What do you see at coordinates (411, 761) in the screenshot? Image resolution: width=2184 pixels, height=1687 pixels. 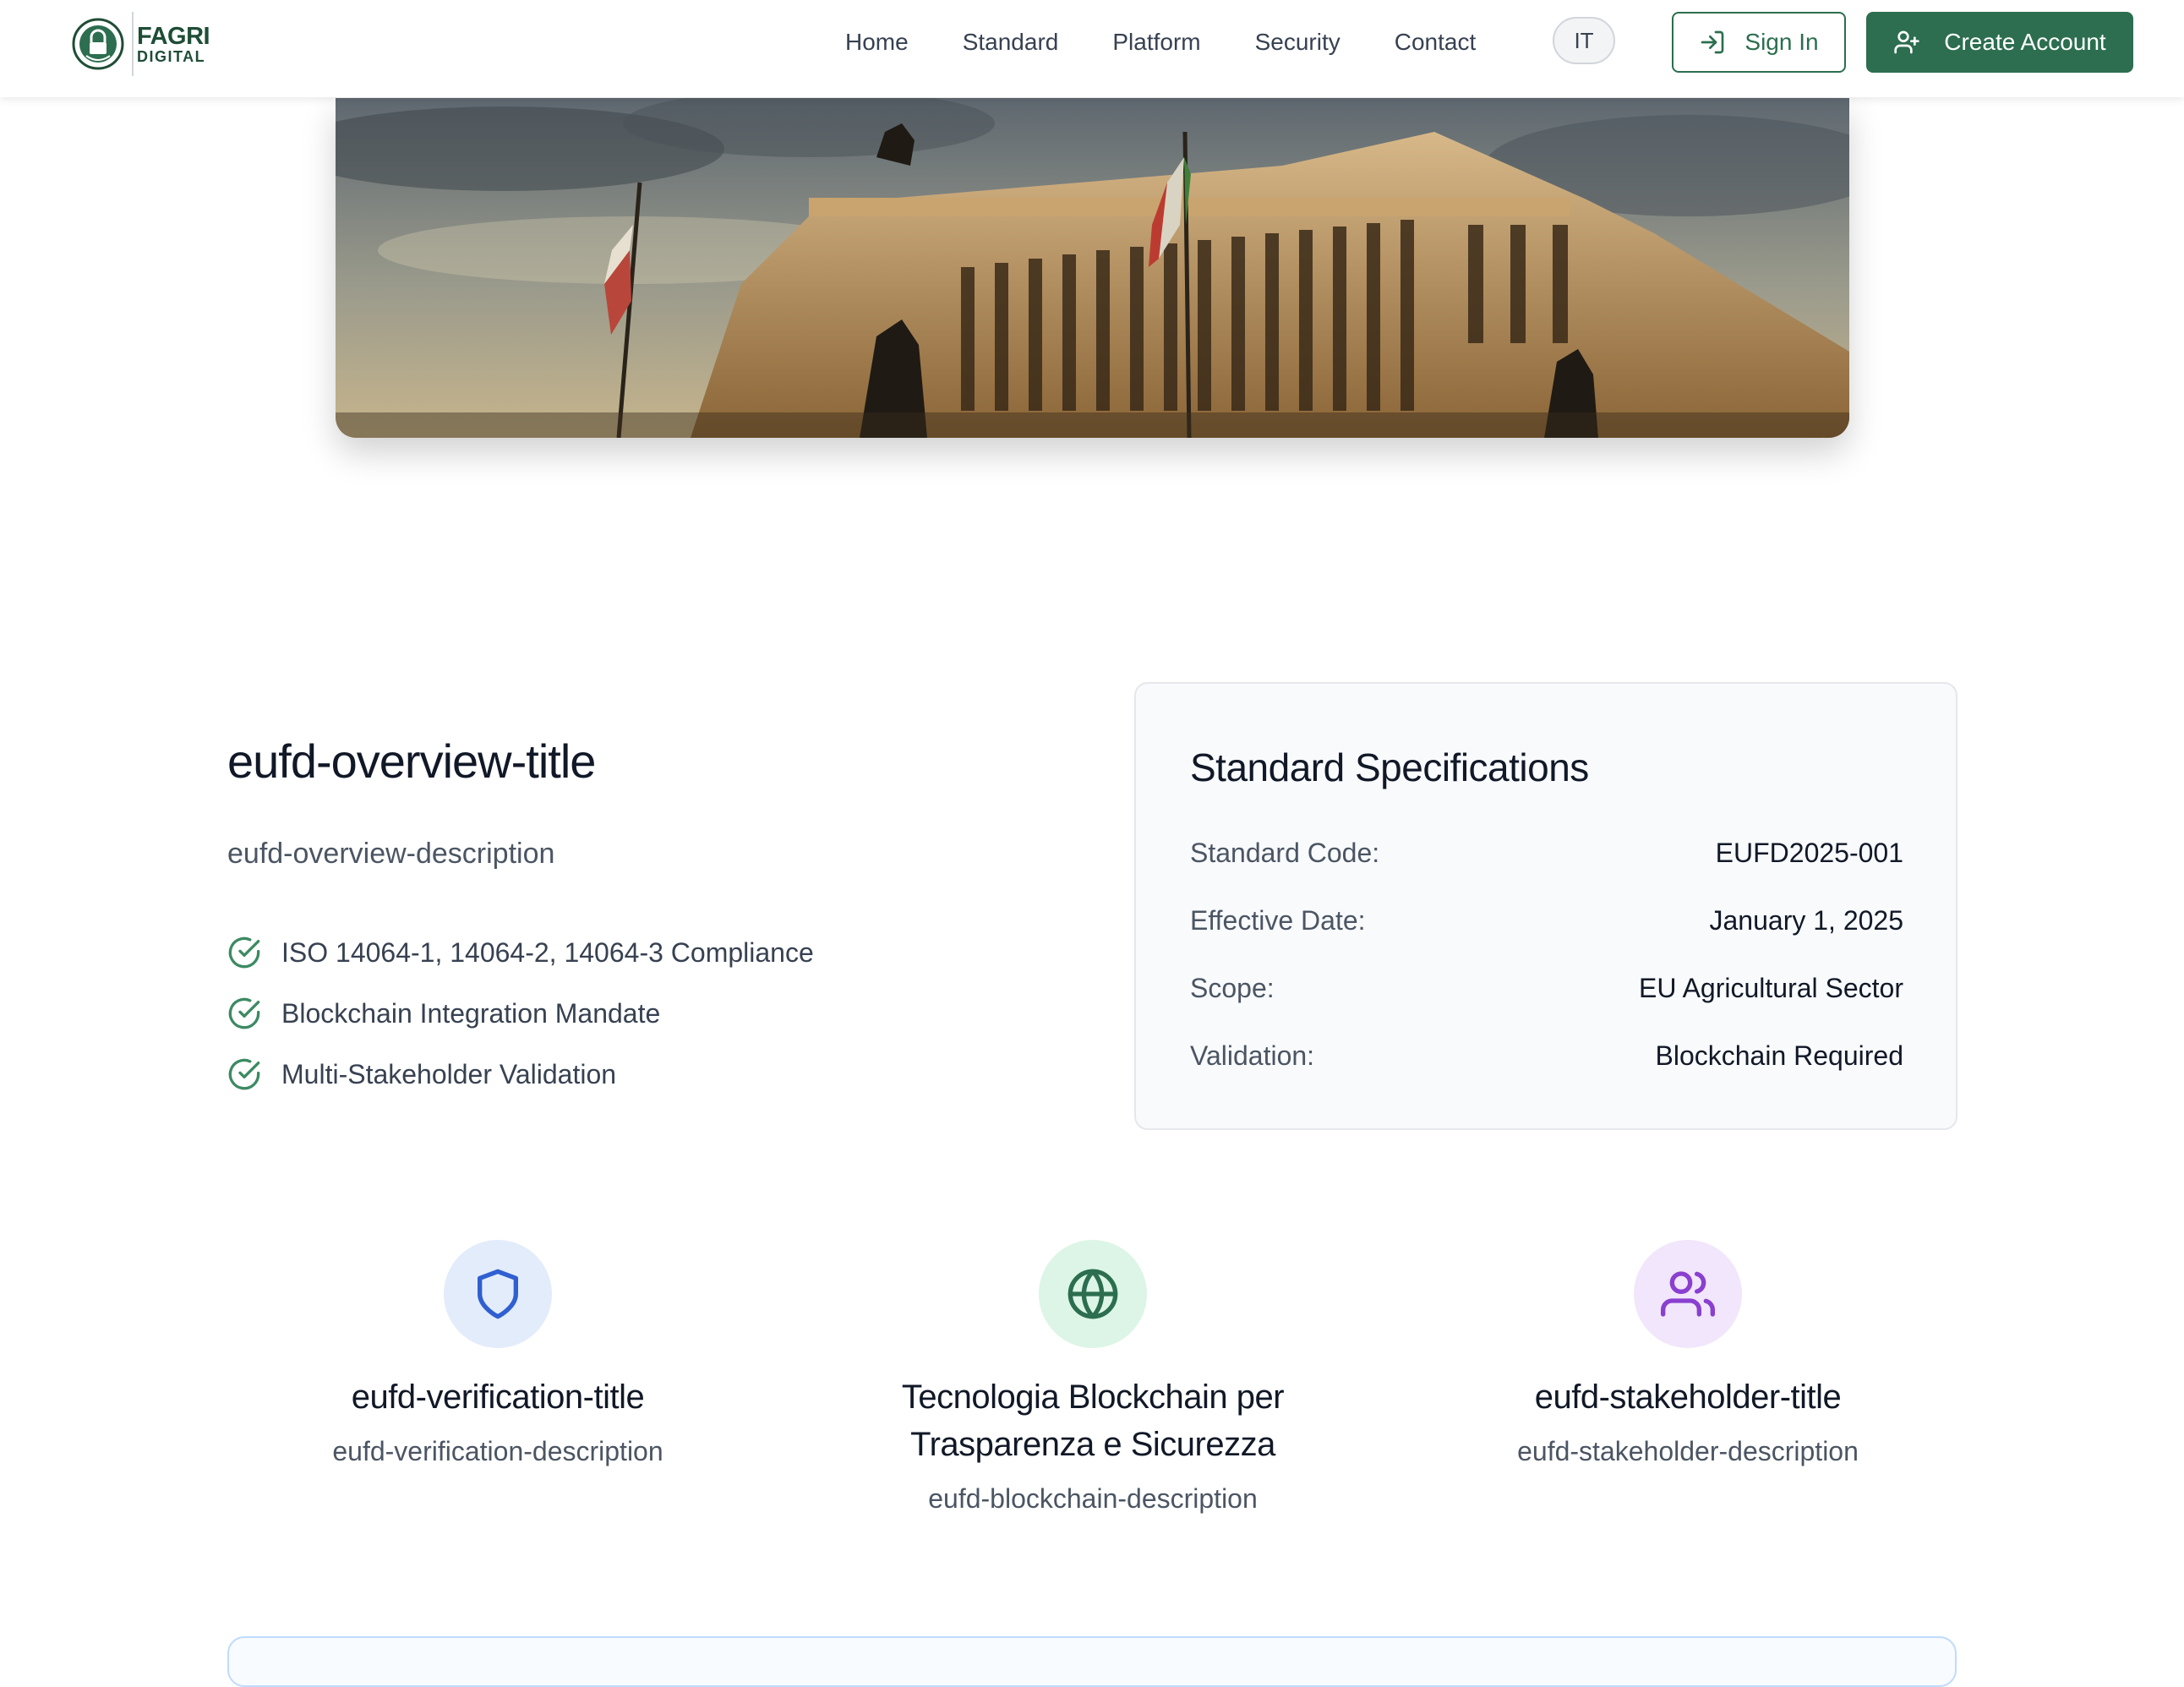 I see `overview-title: eufd-overview-title` at bounding box center [411, 761].